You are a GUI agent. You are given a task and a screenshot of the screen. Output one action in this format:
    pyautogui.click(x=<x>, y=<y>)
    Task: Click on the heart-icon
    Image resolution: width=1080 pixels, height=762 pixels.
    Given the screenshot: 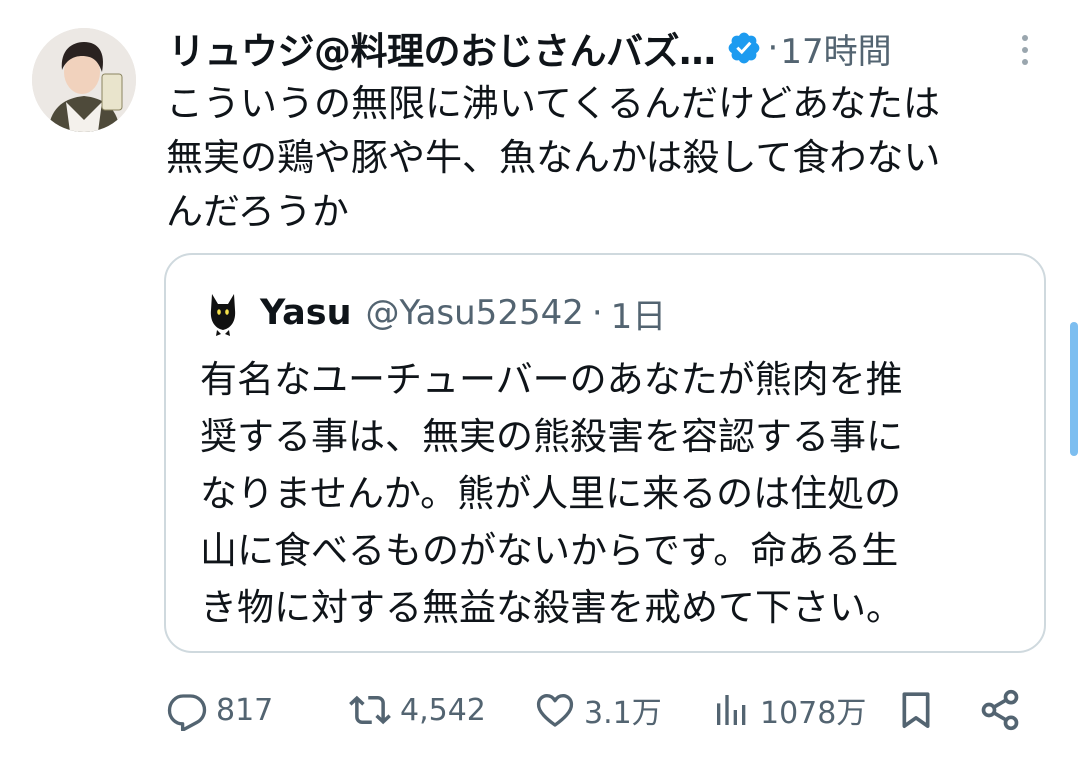 What is the action you would take?
    pyautogui.click(x=555, y=710)
    